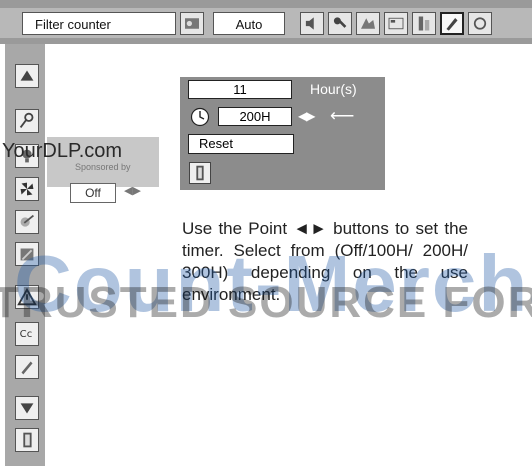  What do you see at coordinates (27, 121) in the screenshot?
I see `key-icon` at bounding box center [27, 121].